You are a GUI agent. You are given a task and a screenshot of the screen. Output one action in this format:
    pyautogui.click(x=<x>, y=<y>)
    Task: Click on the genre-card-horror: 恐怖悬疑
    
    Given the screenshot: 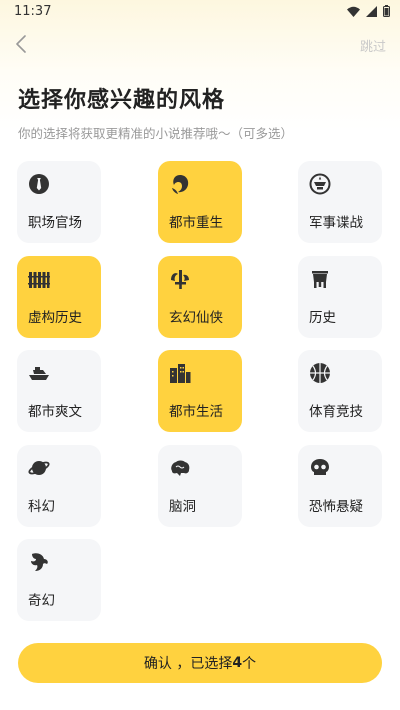 What is the action you would take?
    pyautogui.click(x=340, y=486)
    